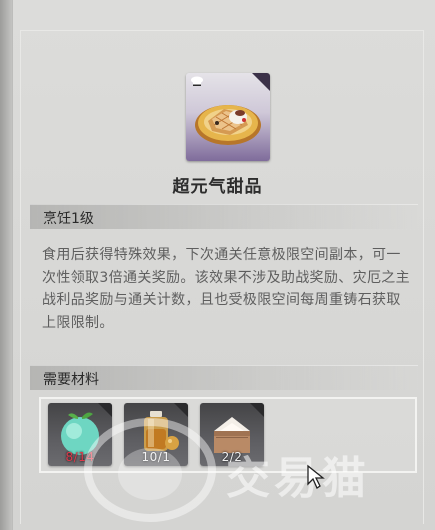 Image resolution: width=435 pixels, height=530 pixels. Describe the element at coordinates (228, 117) in the screenshot. I see `item-icon-cake-plate` at that location.